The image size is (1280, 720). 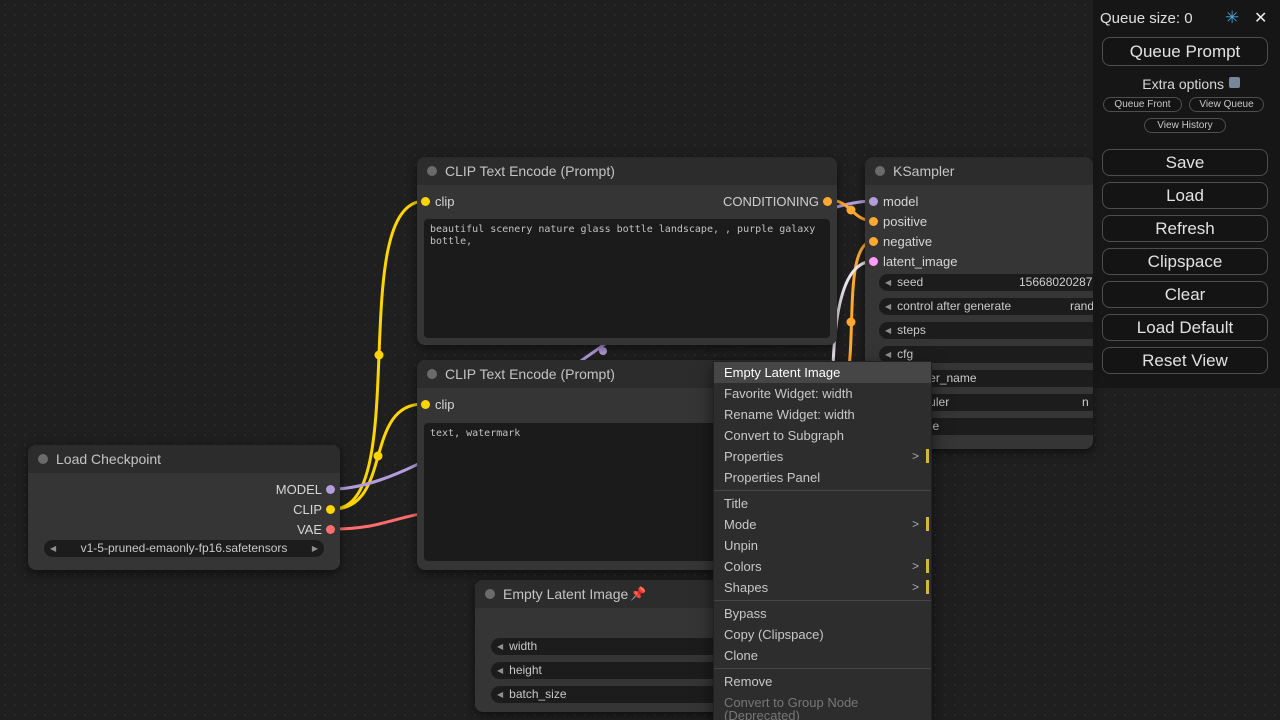 What do you see at coordinates (307, 509) in the screenshot?
I see `output-label-clip: CLIP` at bounding box center [307, 509].